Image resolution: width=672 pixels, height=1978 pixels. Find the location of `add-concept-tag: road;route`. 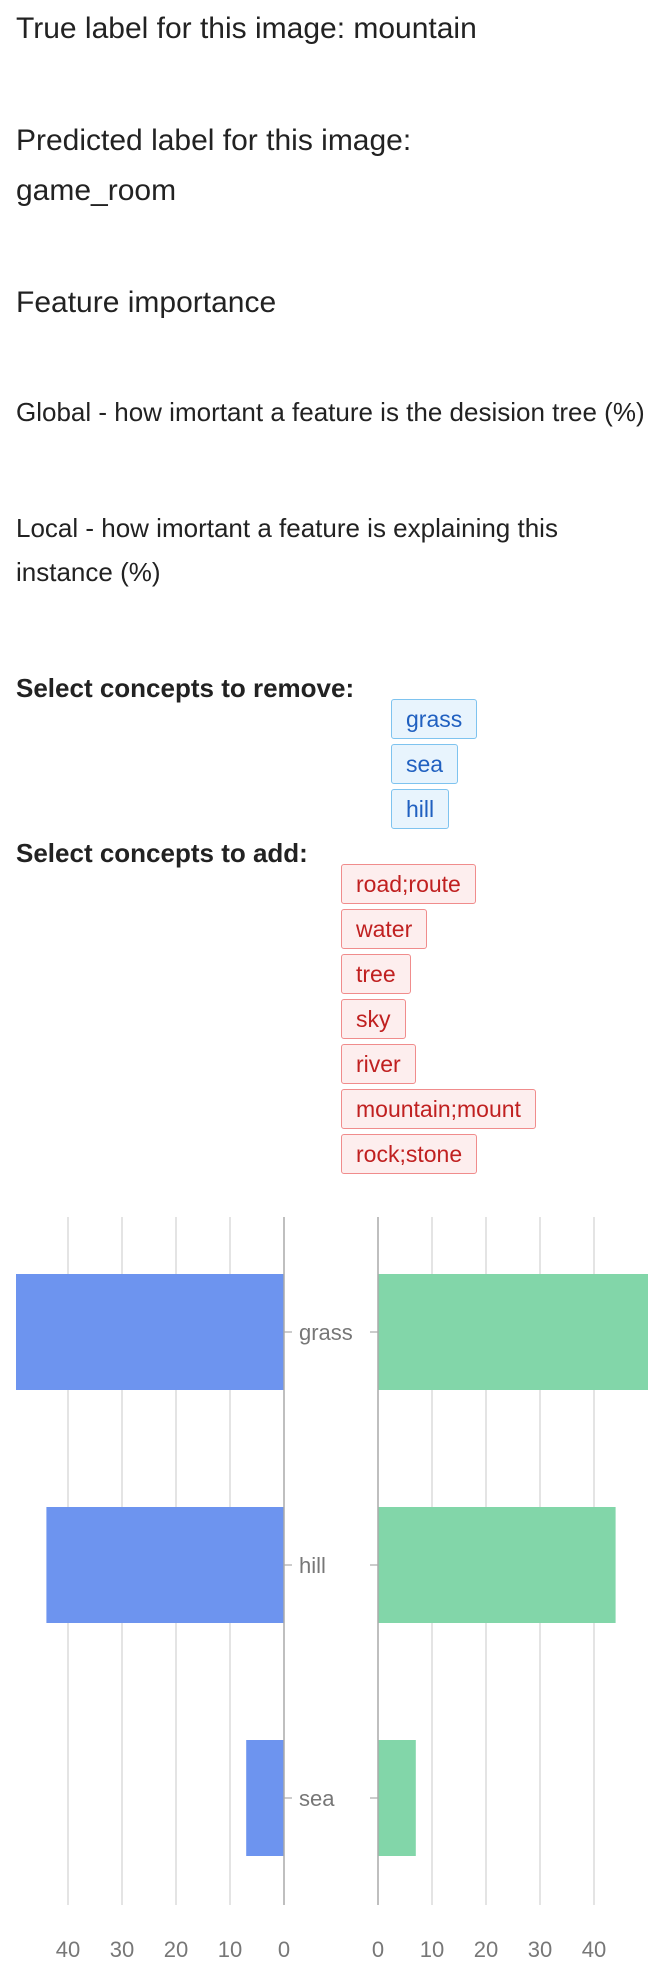

add-concept-tag: road;route is located at coordinates (408, 884).